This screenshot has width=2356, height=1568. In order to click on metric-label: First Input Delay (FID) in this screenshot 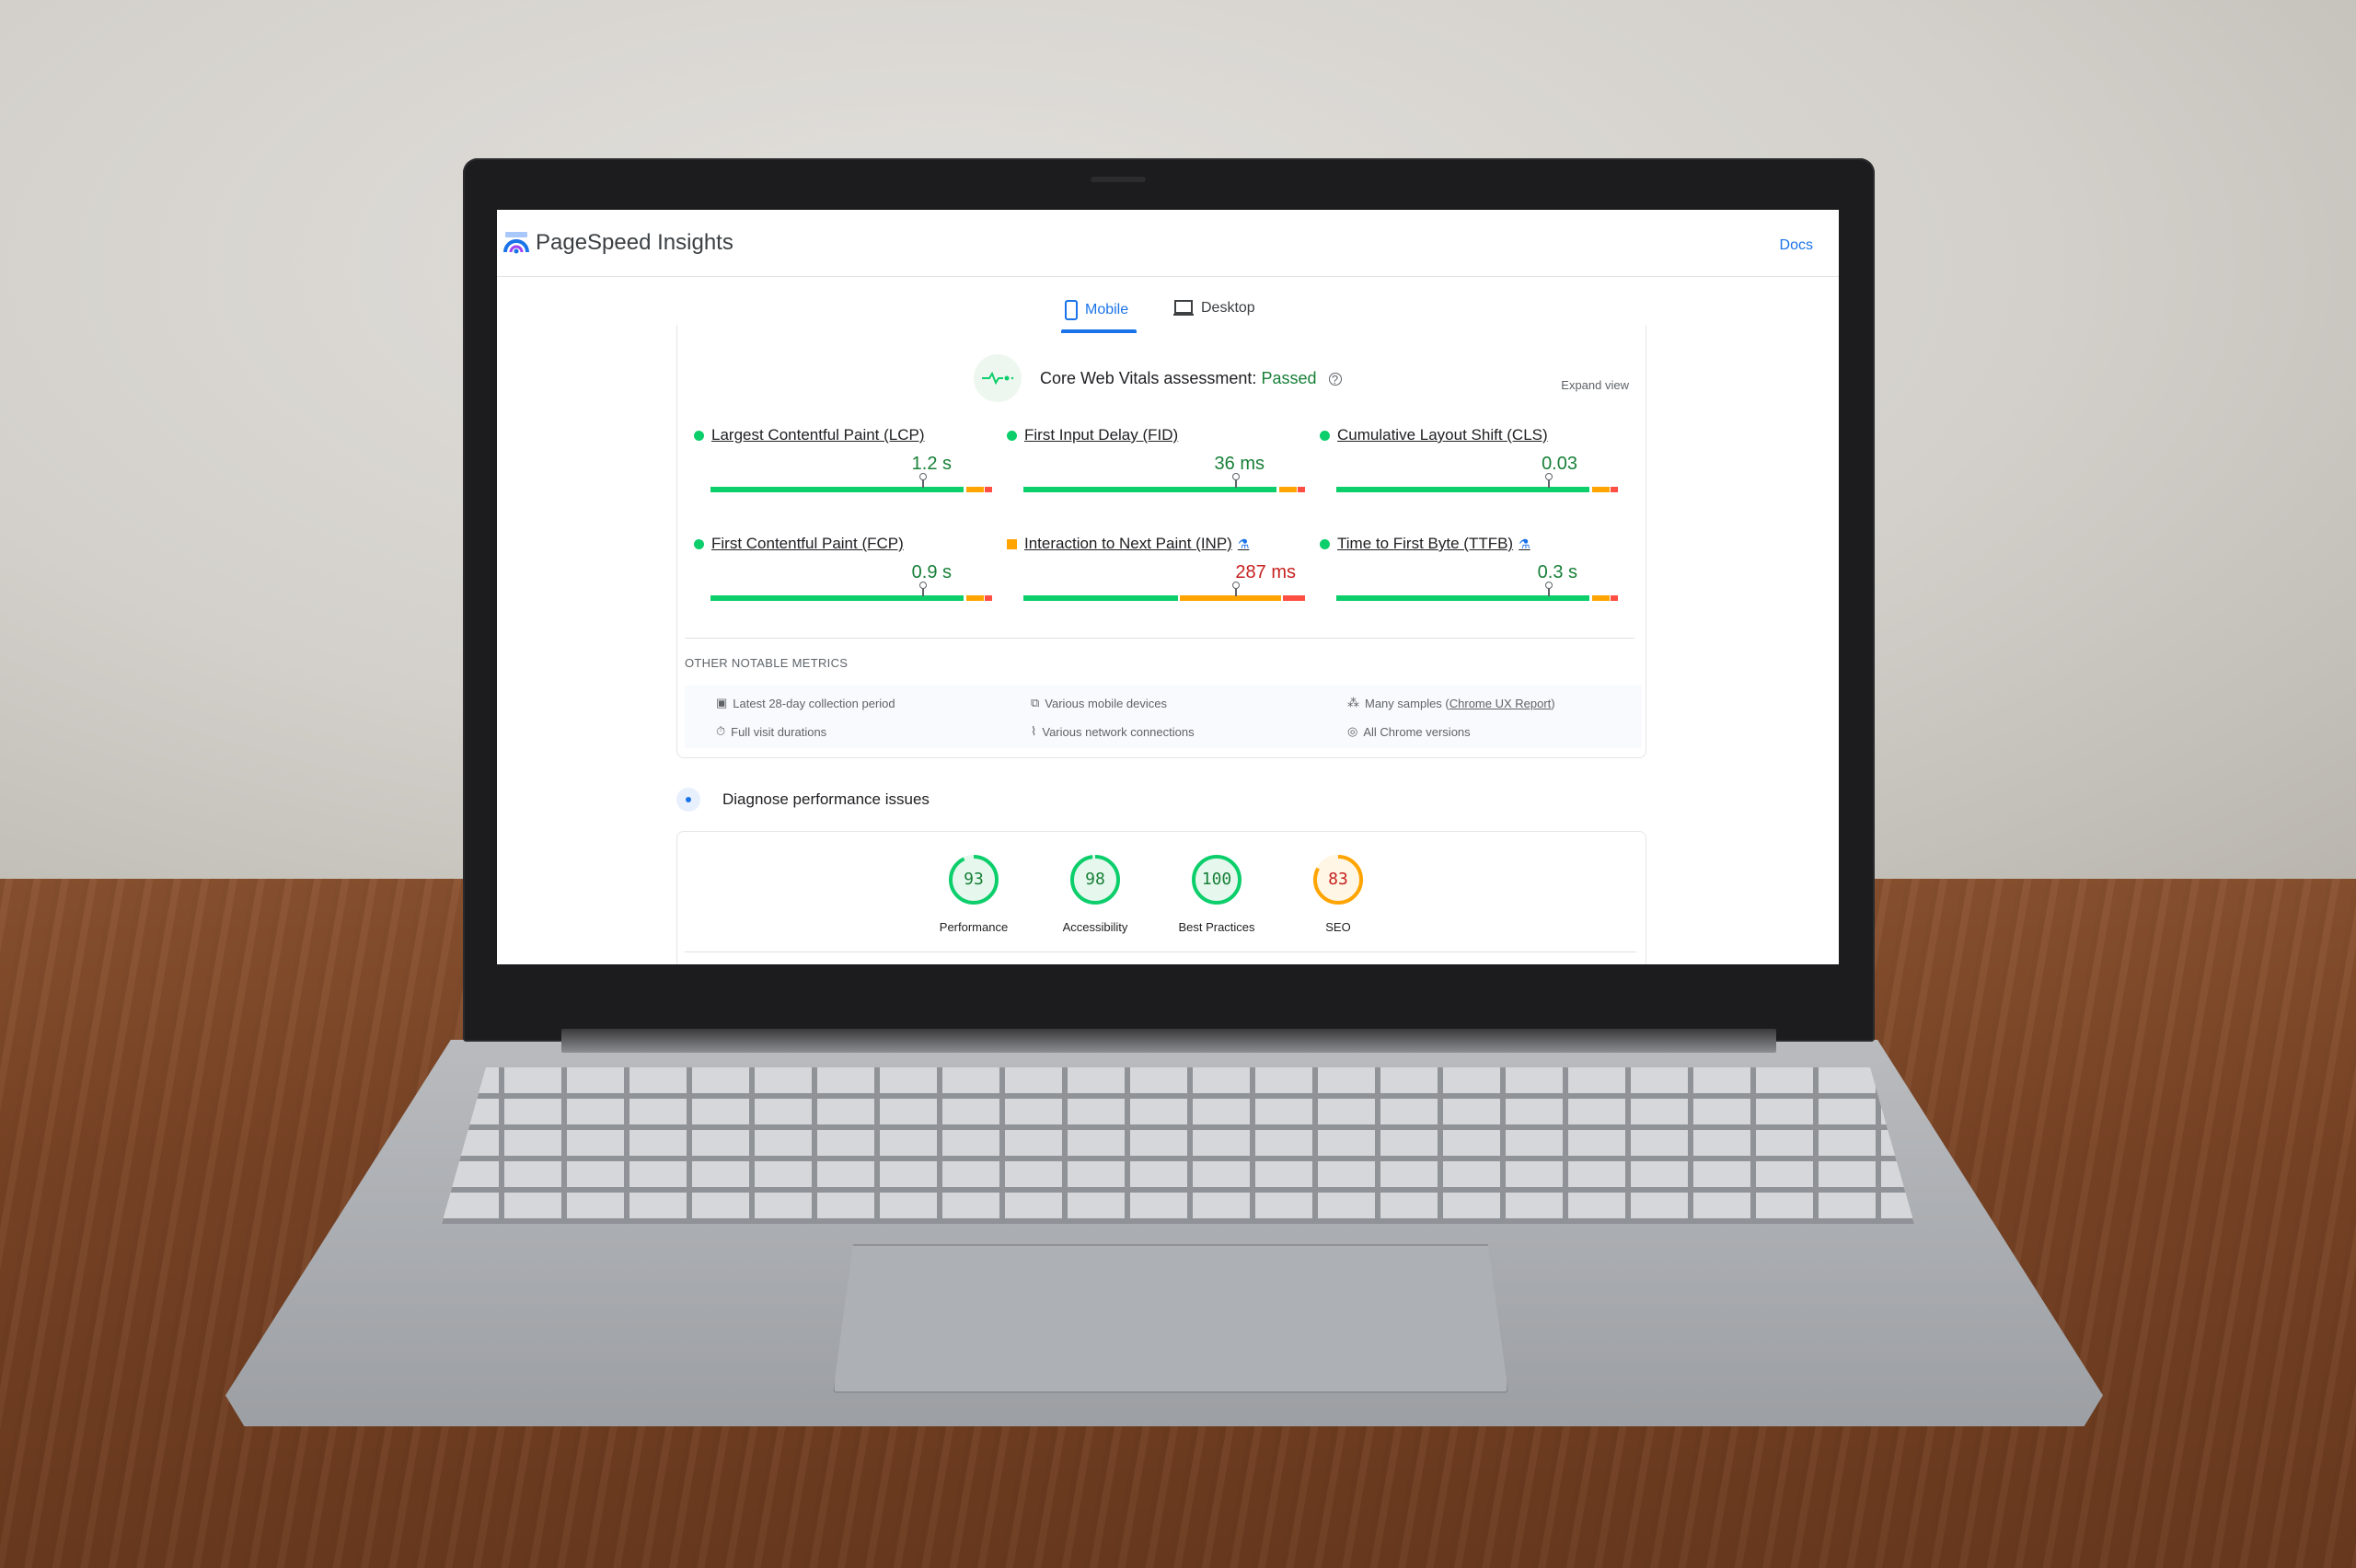, I will do `click(1092, 435)`.